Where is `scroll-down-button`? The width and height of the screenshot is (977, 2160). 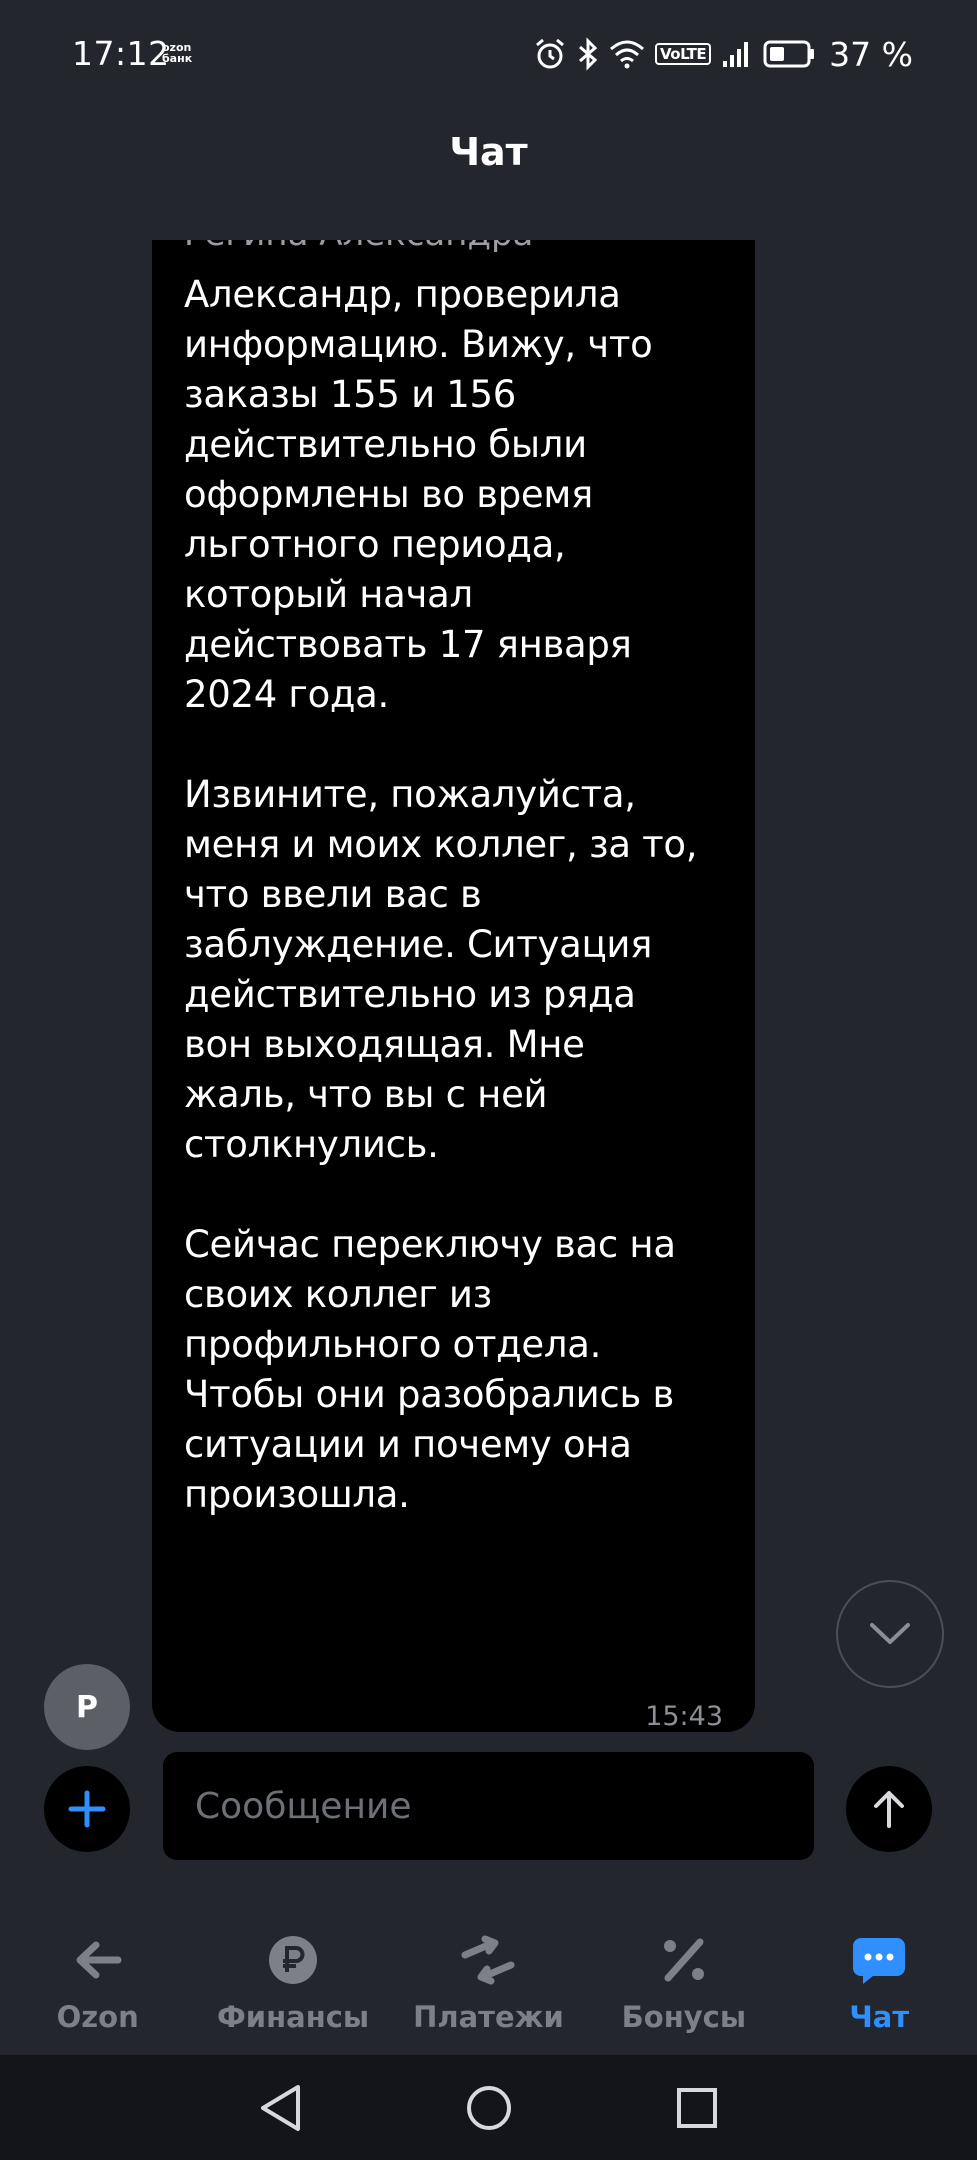
scroll-down-button is located at coordinates (890, 1634).